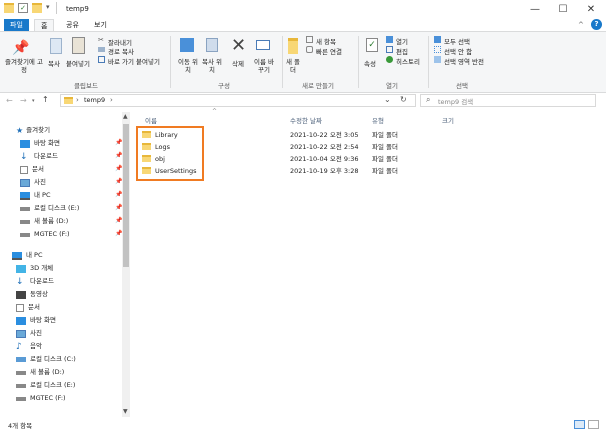 The image size is (606, 433). What do you see at coordinates (389, 49) in the screenshot?
I see `edit-icon` at bounding box center [389, 49].